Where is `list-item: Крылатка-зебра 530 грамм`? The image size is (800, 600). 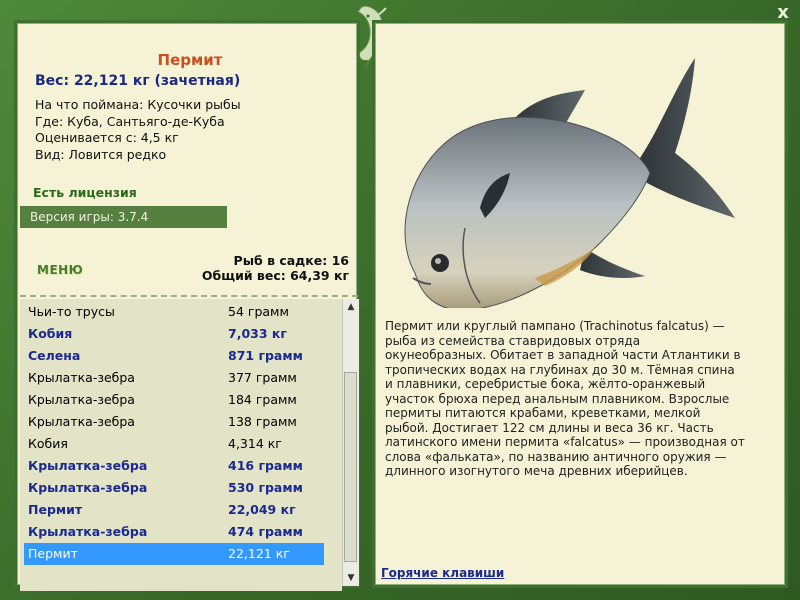
list-item: Крылатка-зебра 530 грамм is located at coordinates (174, 488).